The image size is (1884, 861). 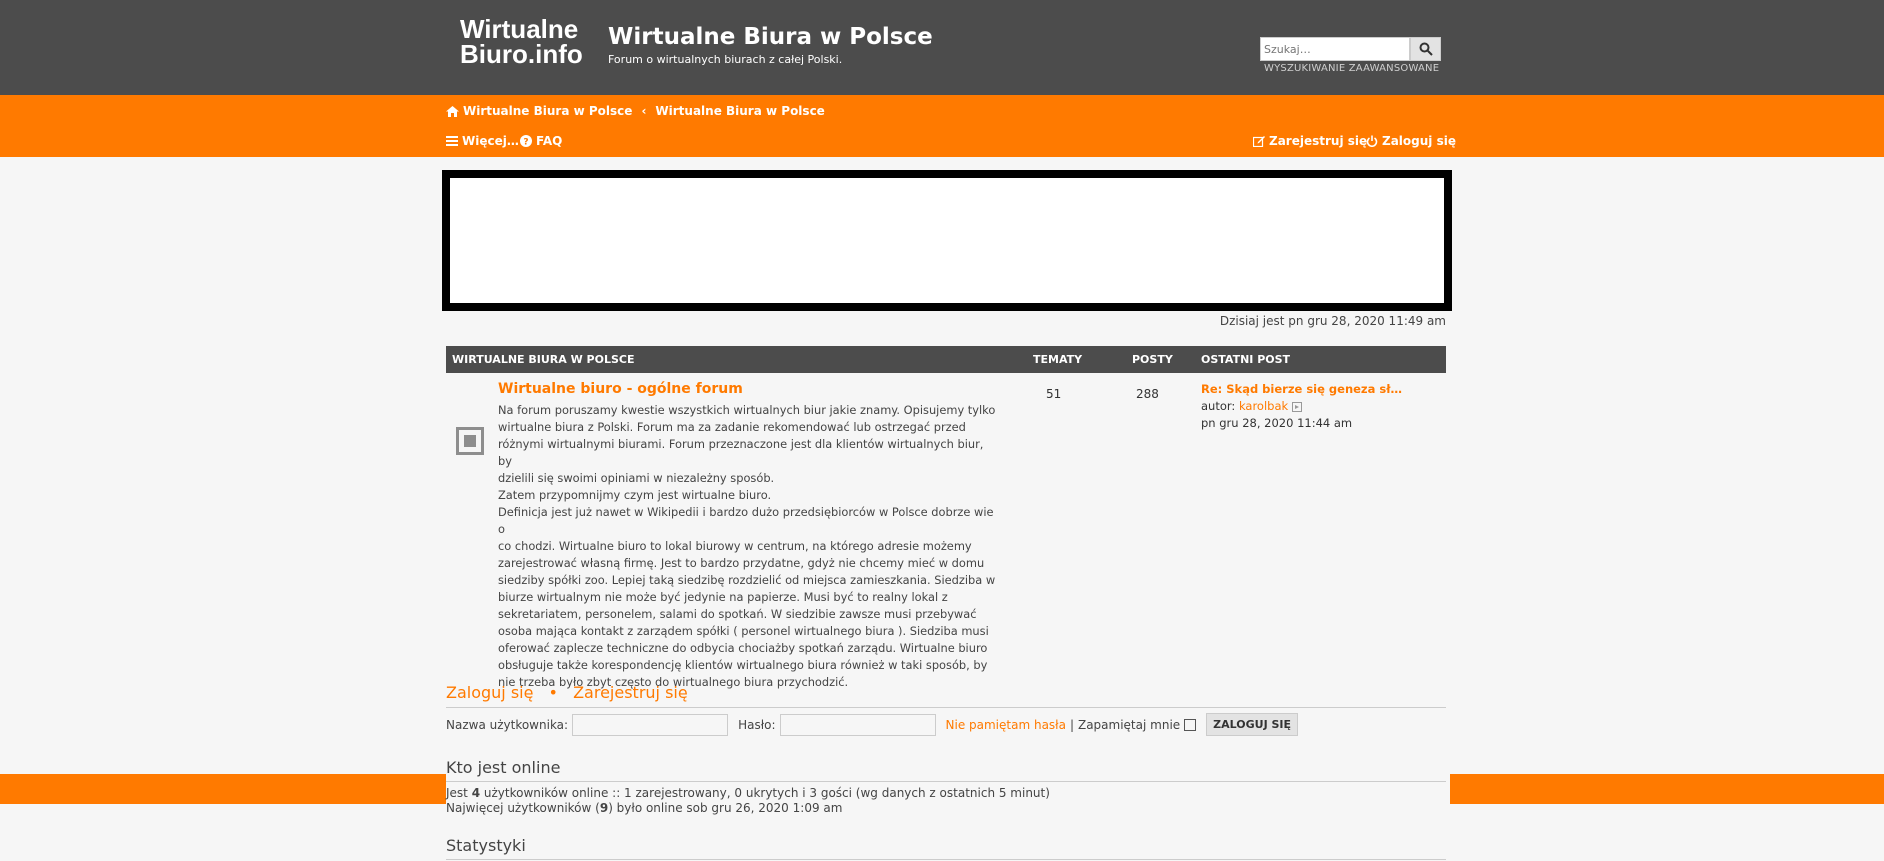 I want to click on view-latest-post-icon, so click(x=1296, y=406).